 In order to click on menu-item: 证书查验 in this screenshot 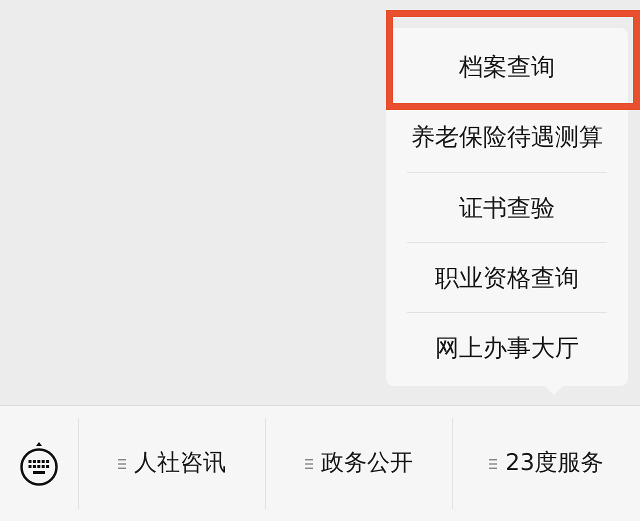, I will do `click(507, 208)`.